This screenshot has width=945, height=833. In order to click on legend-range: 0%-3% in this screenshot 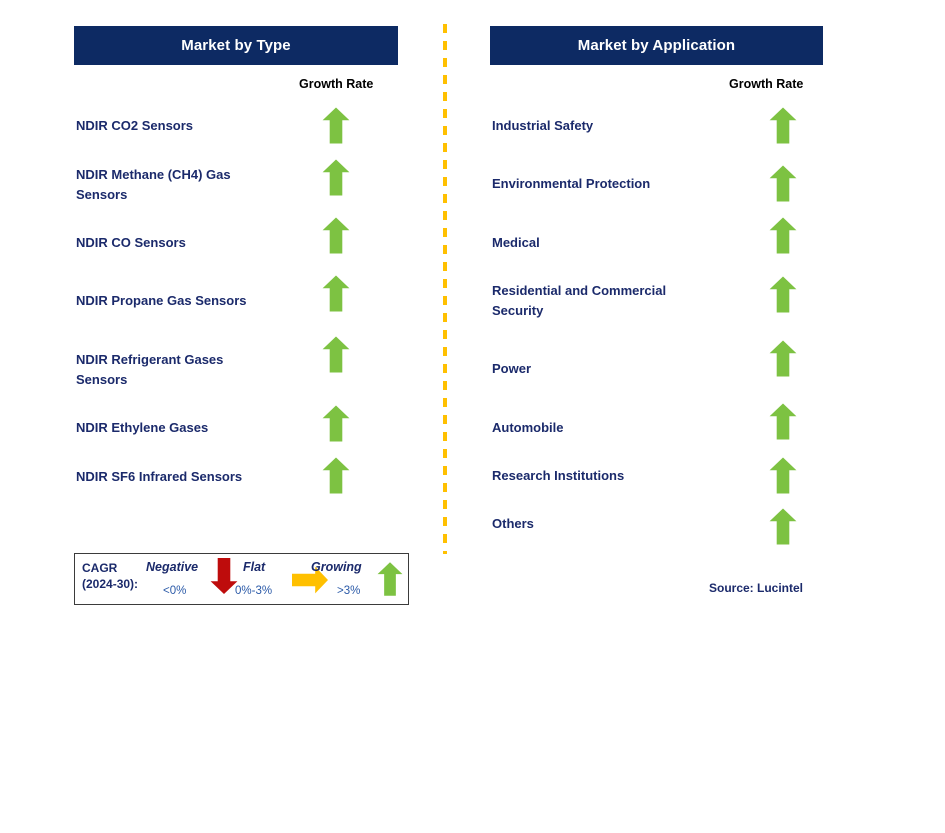, I will do `click(254, 591)`.